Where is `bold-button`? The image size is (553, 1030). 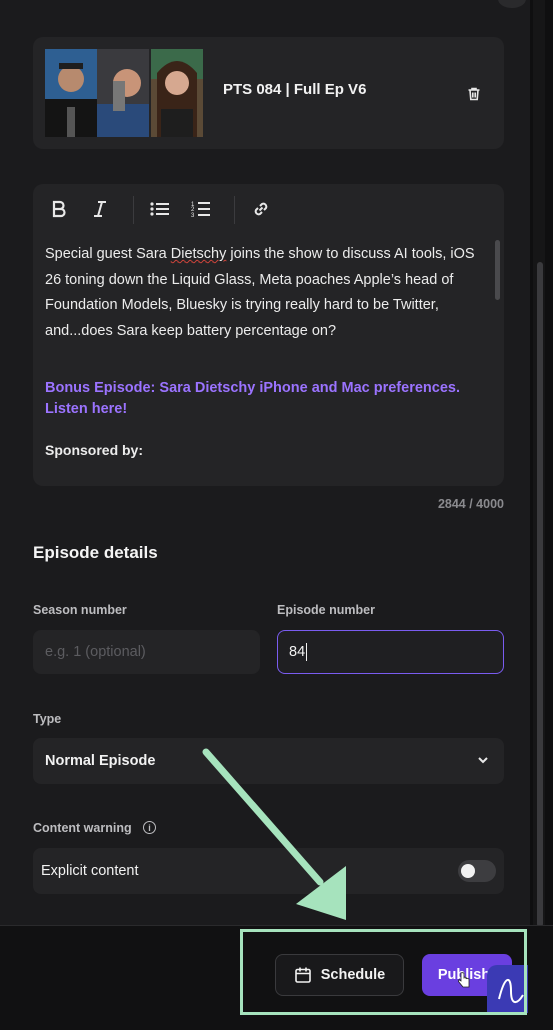 bold-button is located at coordinates (59, 209).